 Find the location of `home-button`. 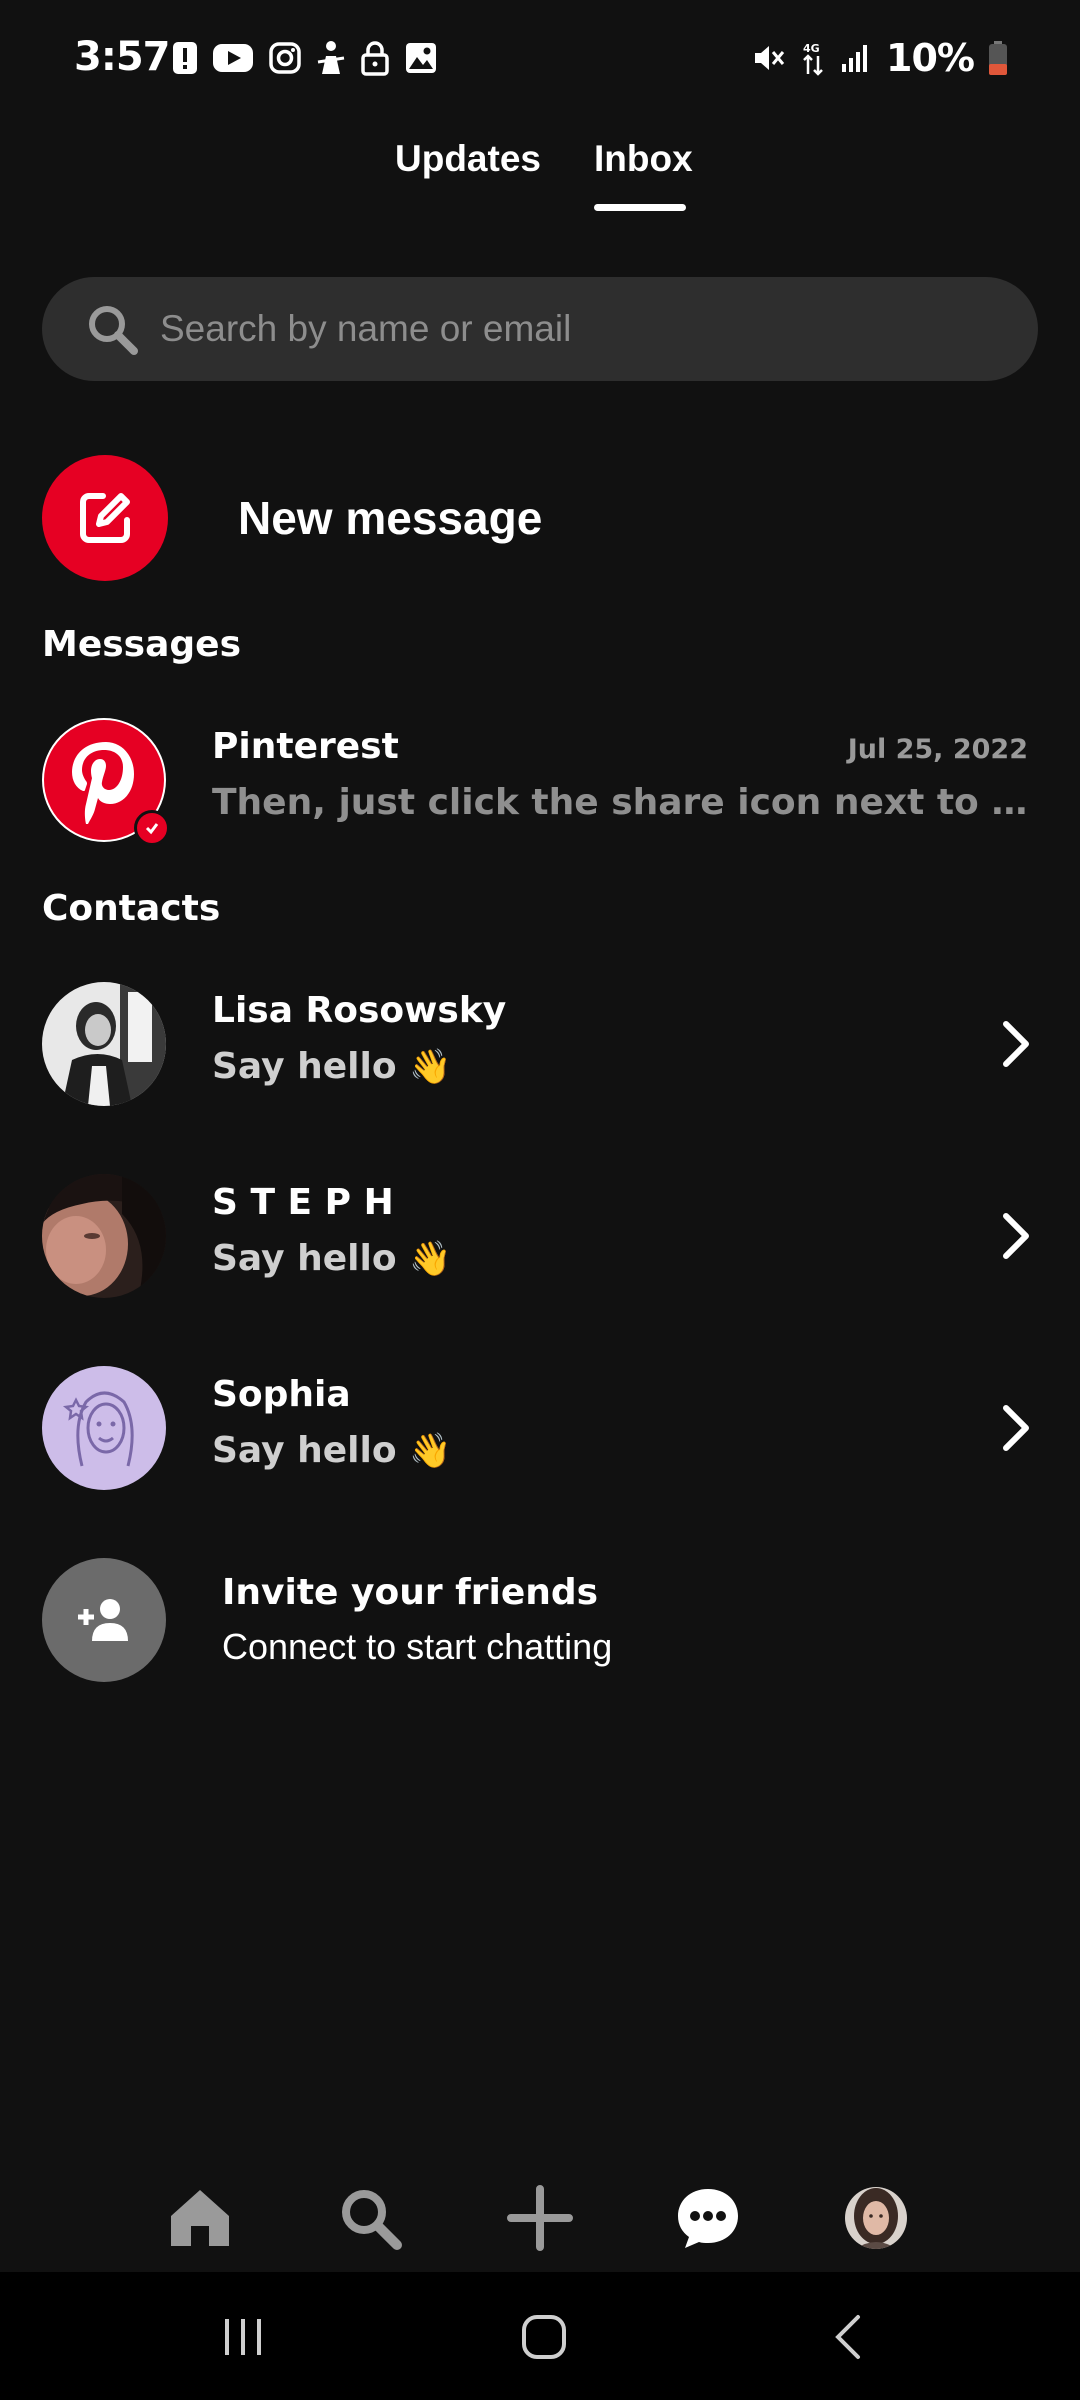

home-button is located at coordinates (544, 2337).